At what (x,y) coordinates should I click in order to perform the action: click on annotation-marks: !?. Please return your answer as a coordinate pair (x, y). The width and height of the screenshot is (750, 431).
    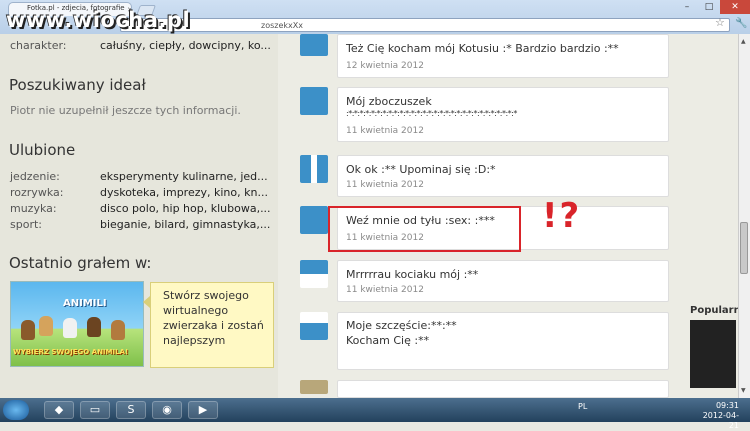
    Looking at the image, I should click on (562, 216).